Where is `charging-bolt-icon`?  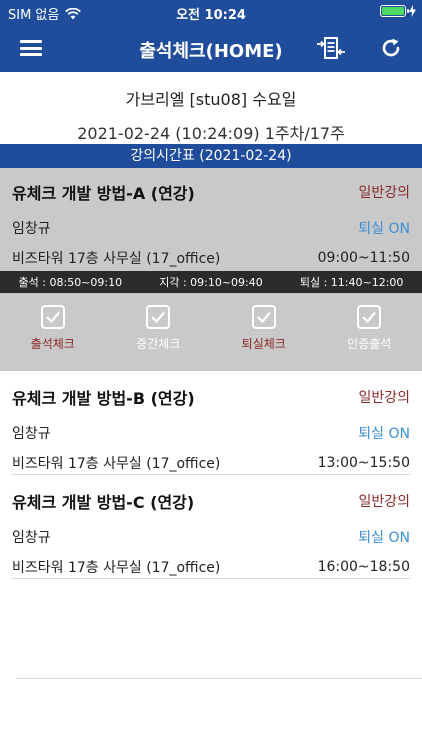
charging-bolt-icon is located at coordinates (412, 11).